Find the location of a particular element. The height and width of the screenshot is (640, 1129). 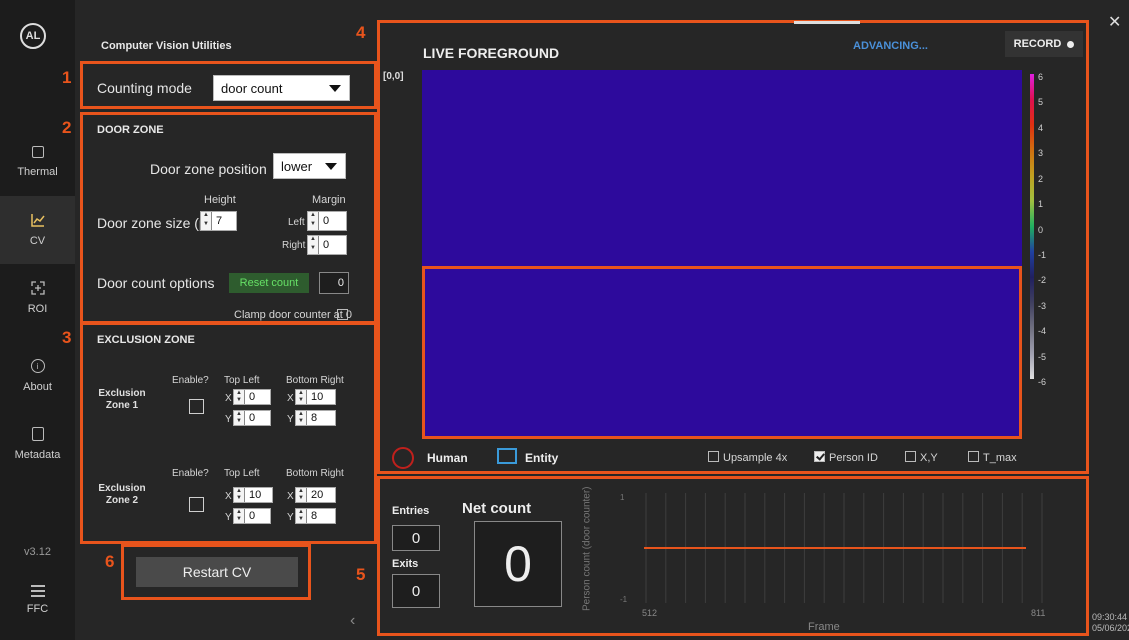

zone-1-br-y-stepper: ▲ ▼ 8 is located at coordinates (315, 418).